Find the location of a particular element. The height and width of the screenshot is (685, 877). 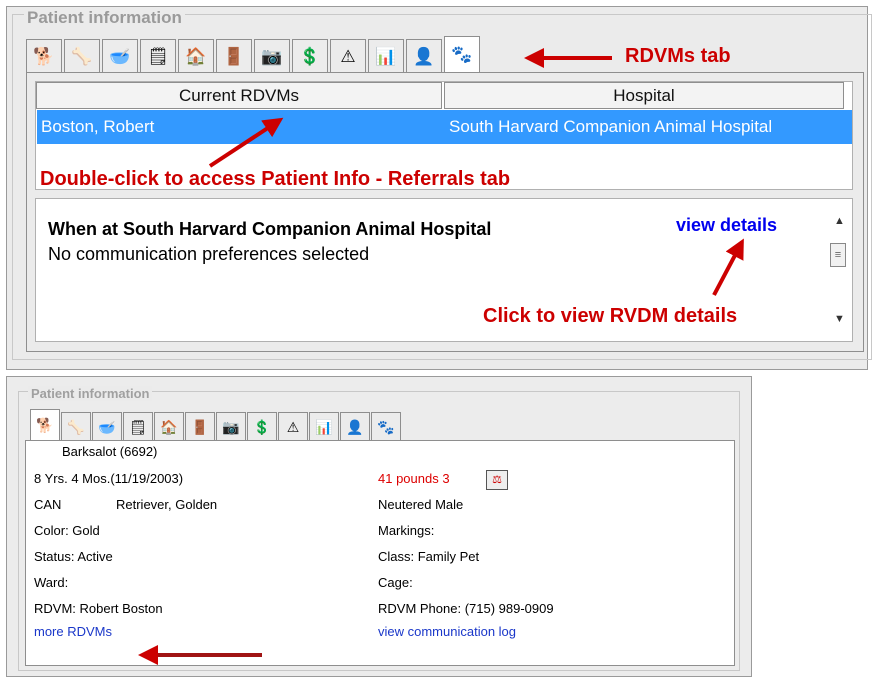

patient-species: CAN is located at coordinates (48, 504).